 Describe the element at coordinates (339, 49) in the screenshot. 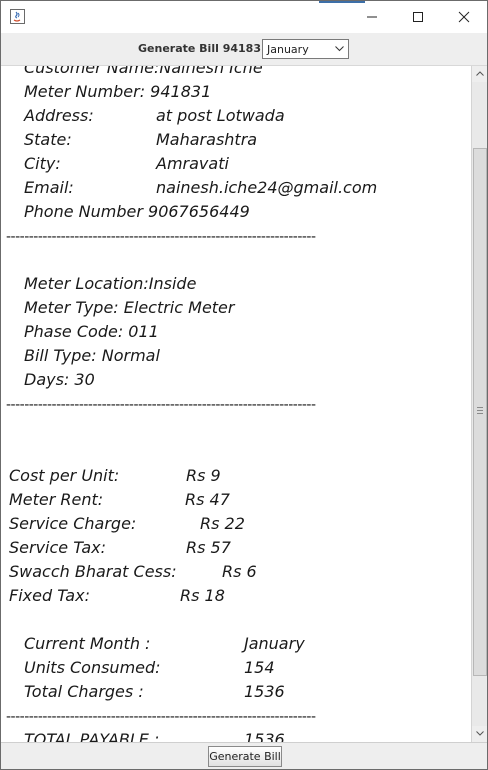

I see `chevron-down-icon` at that location.